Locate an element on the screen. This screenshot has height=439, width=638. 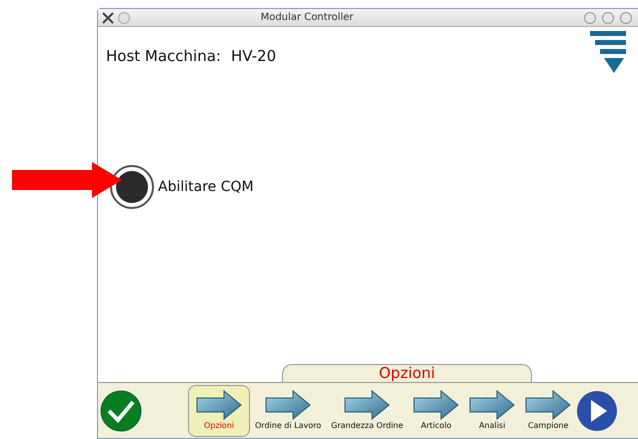
panel-title: Opzioni is located at coordinates (407, 373).